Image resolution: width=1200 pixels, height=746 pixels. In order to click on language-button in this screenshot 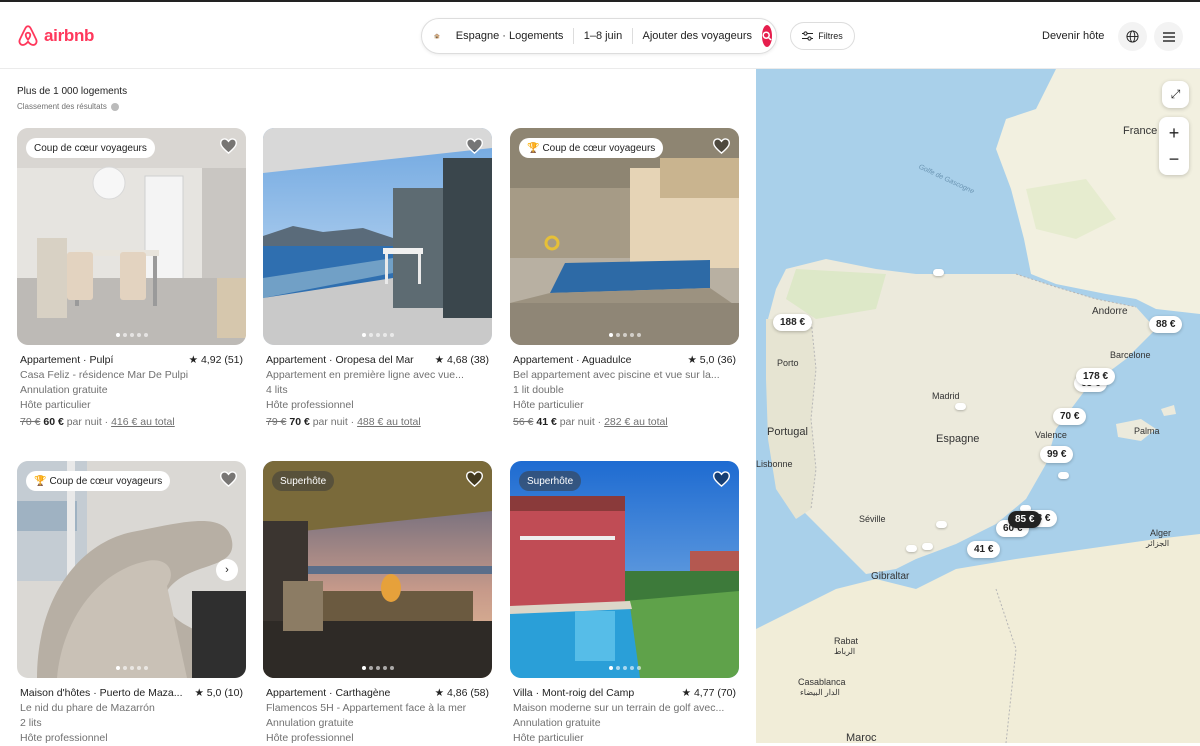, I will do `click(1132, 36)`.